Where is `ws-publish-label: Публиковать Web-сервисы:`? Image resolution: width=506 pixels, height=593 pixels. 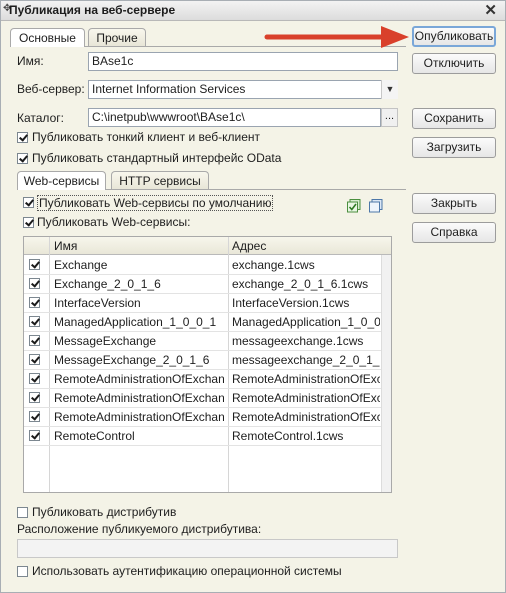 ws-publish-label: Публиковать Web-сервисы: is located at coordinates (114, 222).